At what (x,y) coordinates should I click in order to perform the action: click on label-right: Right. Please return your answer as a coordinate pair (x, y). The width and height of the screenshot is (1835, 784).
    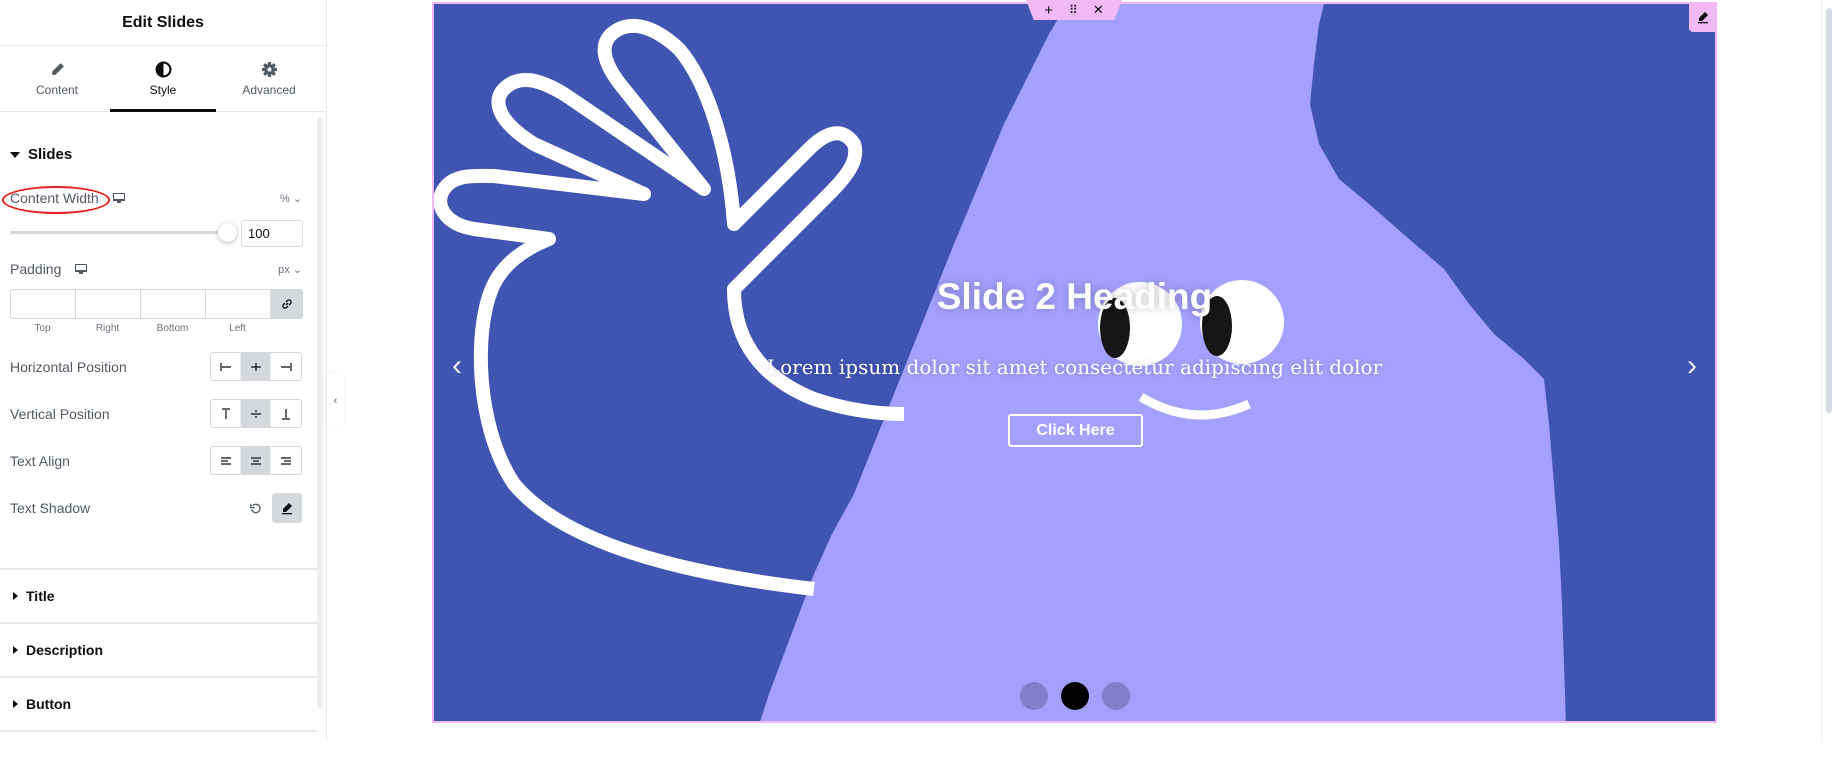
    Looking at the image, I should click on (107, 328).